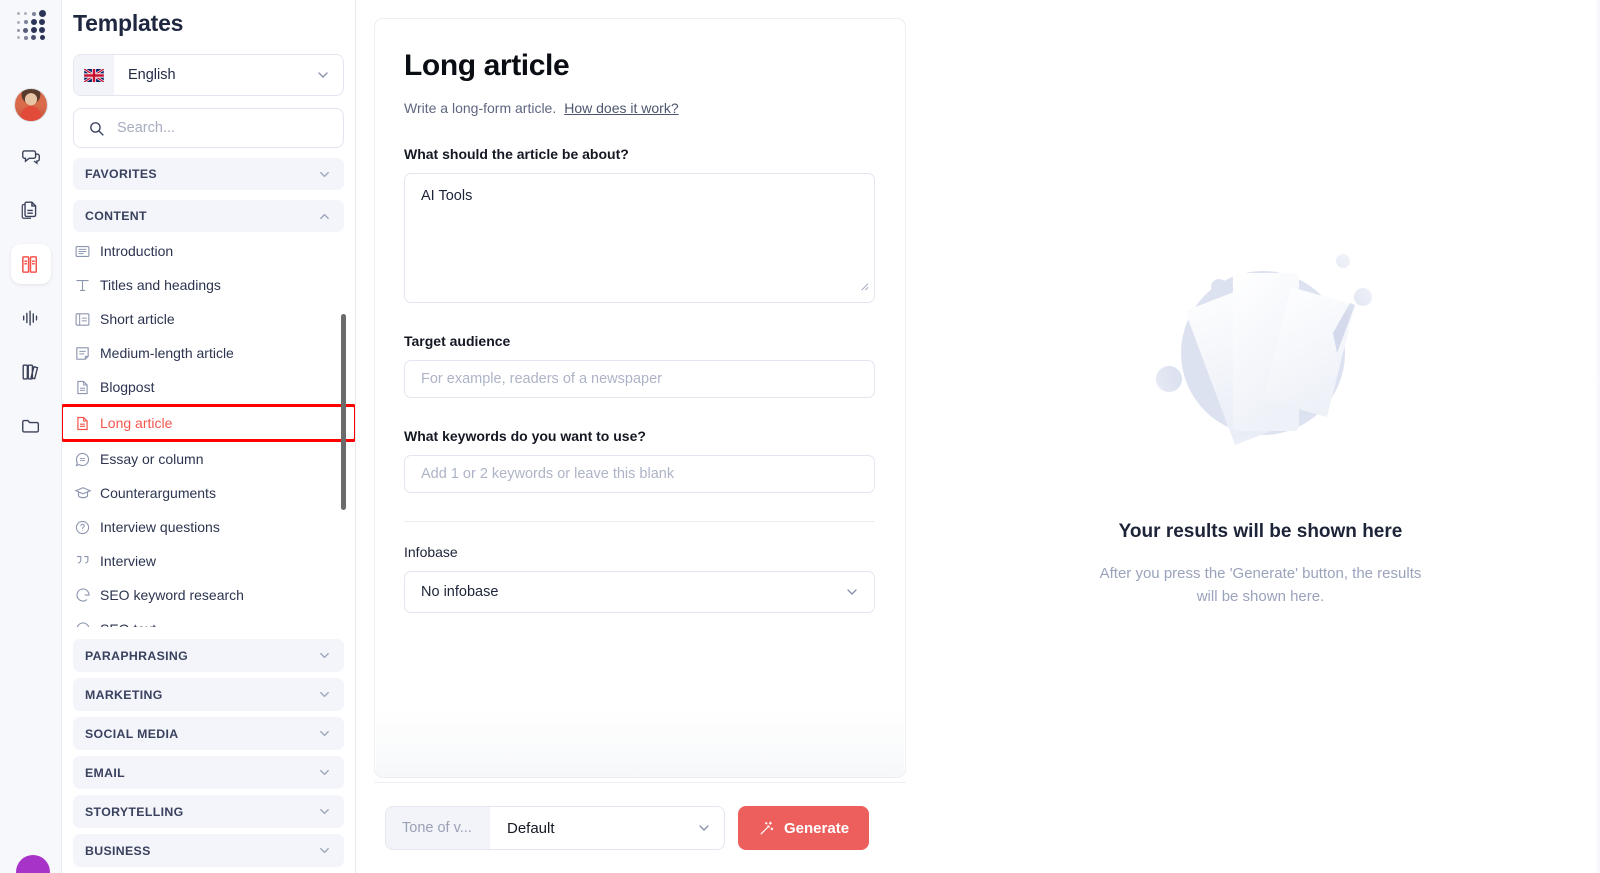  I want to click on blogpost-doc-icon, so click(87, 387).